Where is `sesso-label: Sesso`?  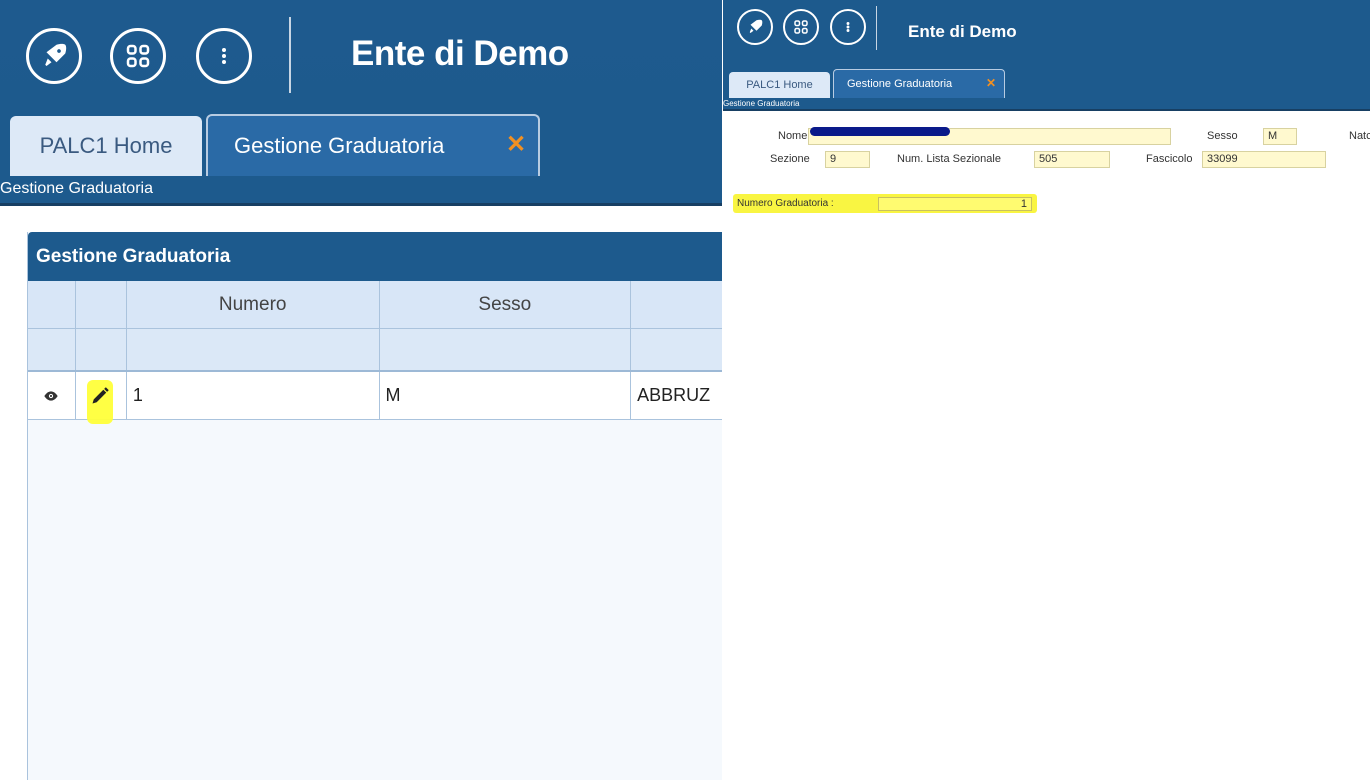
sesso-label: Sesso is located at coordinates (1222, 136).